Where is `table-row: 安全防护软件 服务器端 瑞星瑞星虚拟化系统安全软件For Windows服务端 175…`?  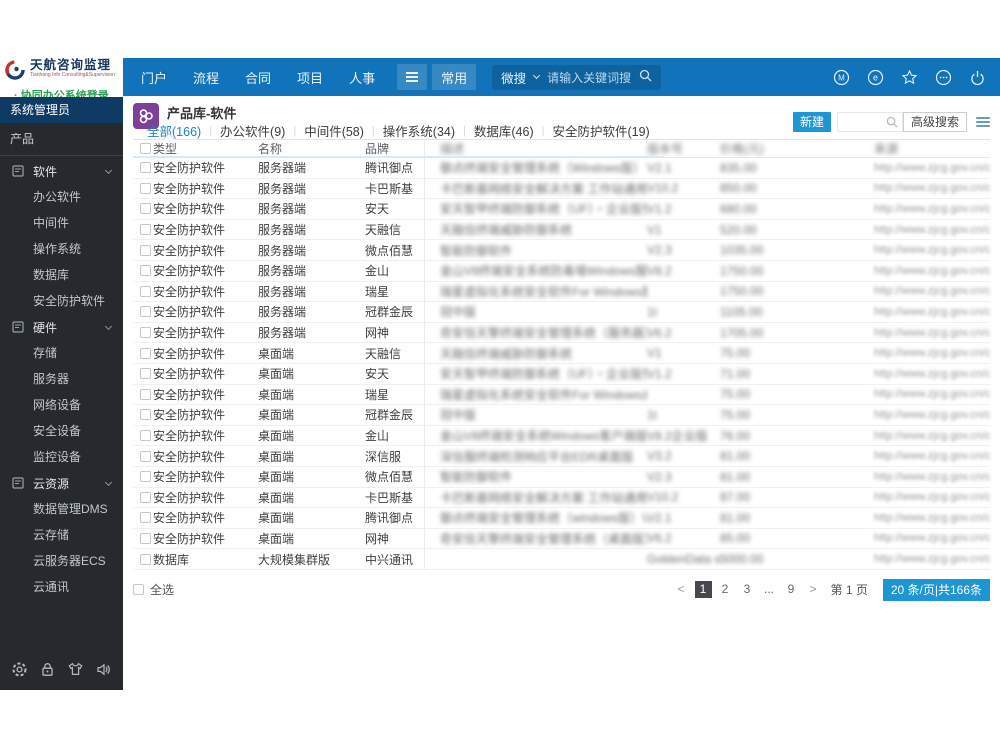 table-row: 安全防护软件 服务器端 瑞星瑞星虚拟化系统安全软件For Windows服务端 175… is located at coordinates (561, 292).